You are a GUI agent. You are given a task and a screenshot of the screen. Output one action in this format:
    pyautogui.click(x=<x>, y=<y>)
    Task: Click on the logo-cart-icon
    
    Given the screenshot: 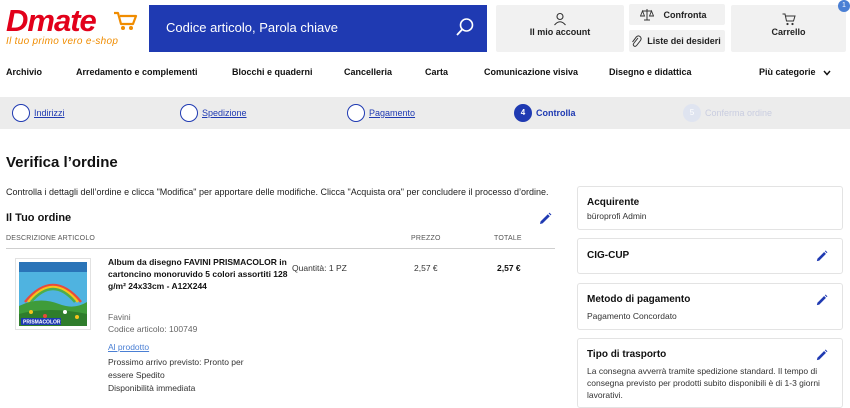 What is the action you would take?
    pyautogui.click(x=126, y=20)
    